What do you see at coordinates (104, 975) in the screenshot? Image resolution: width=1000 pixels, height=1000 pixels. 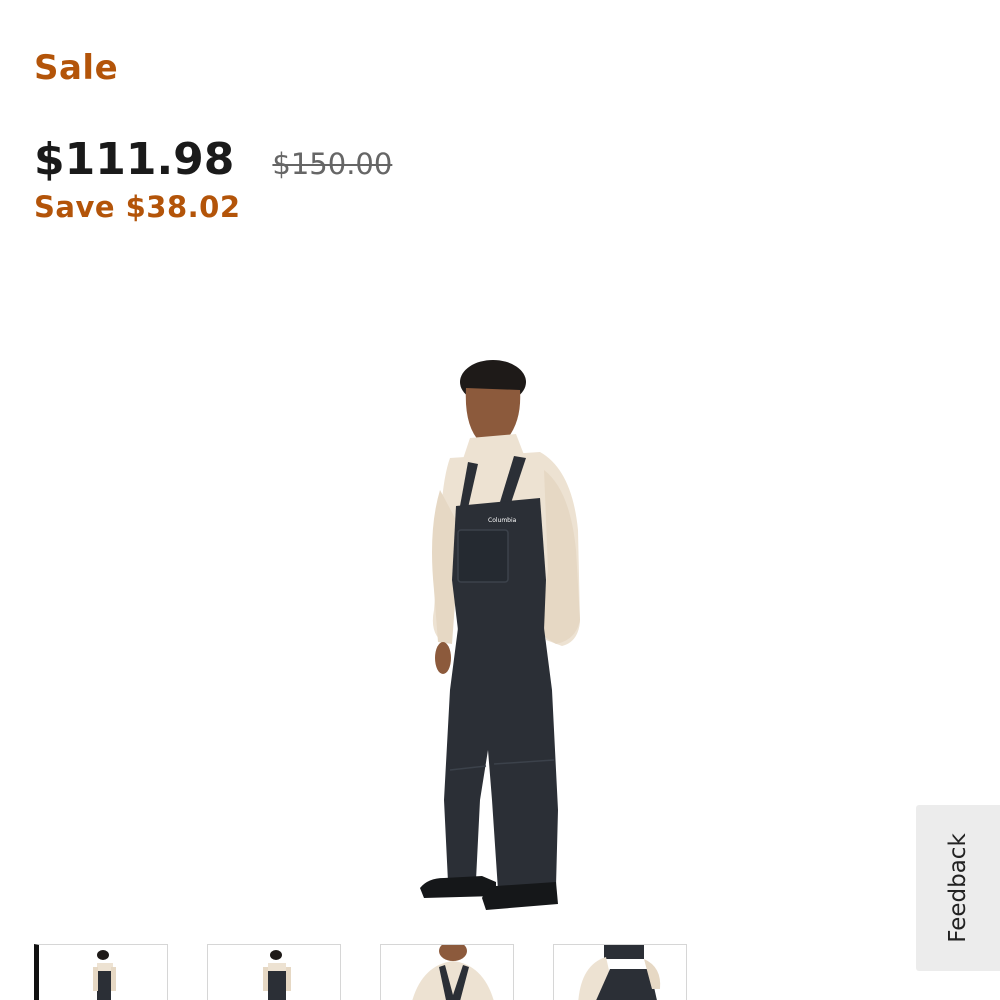 I see `thumbnail-1-image` at bounding box center [104, 975].